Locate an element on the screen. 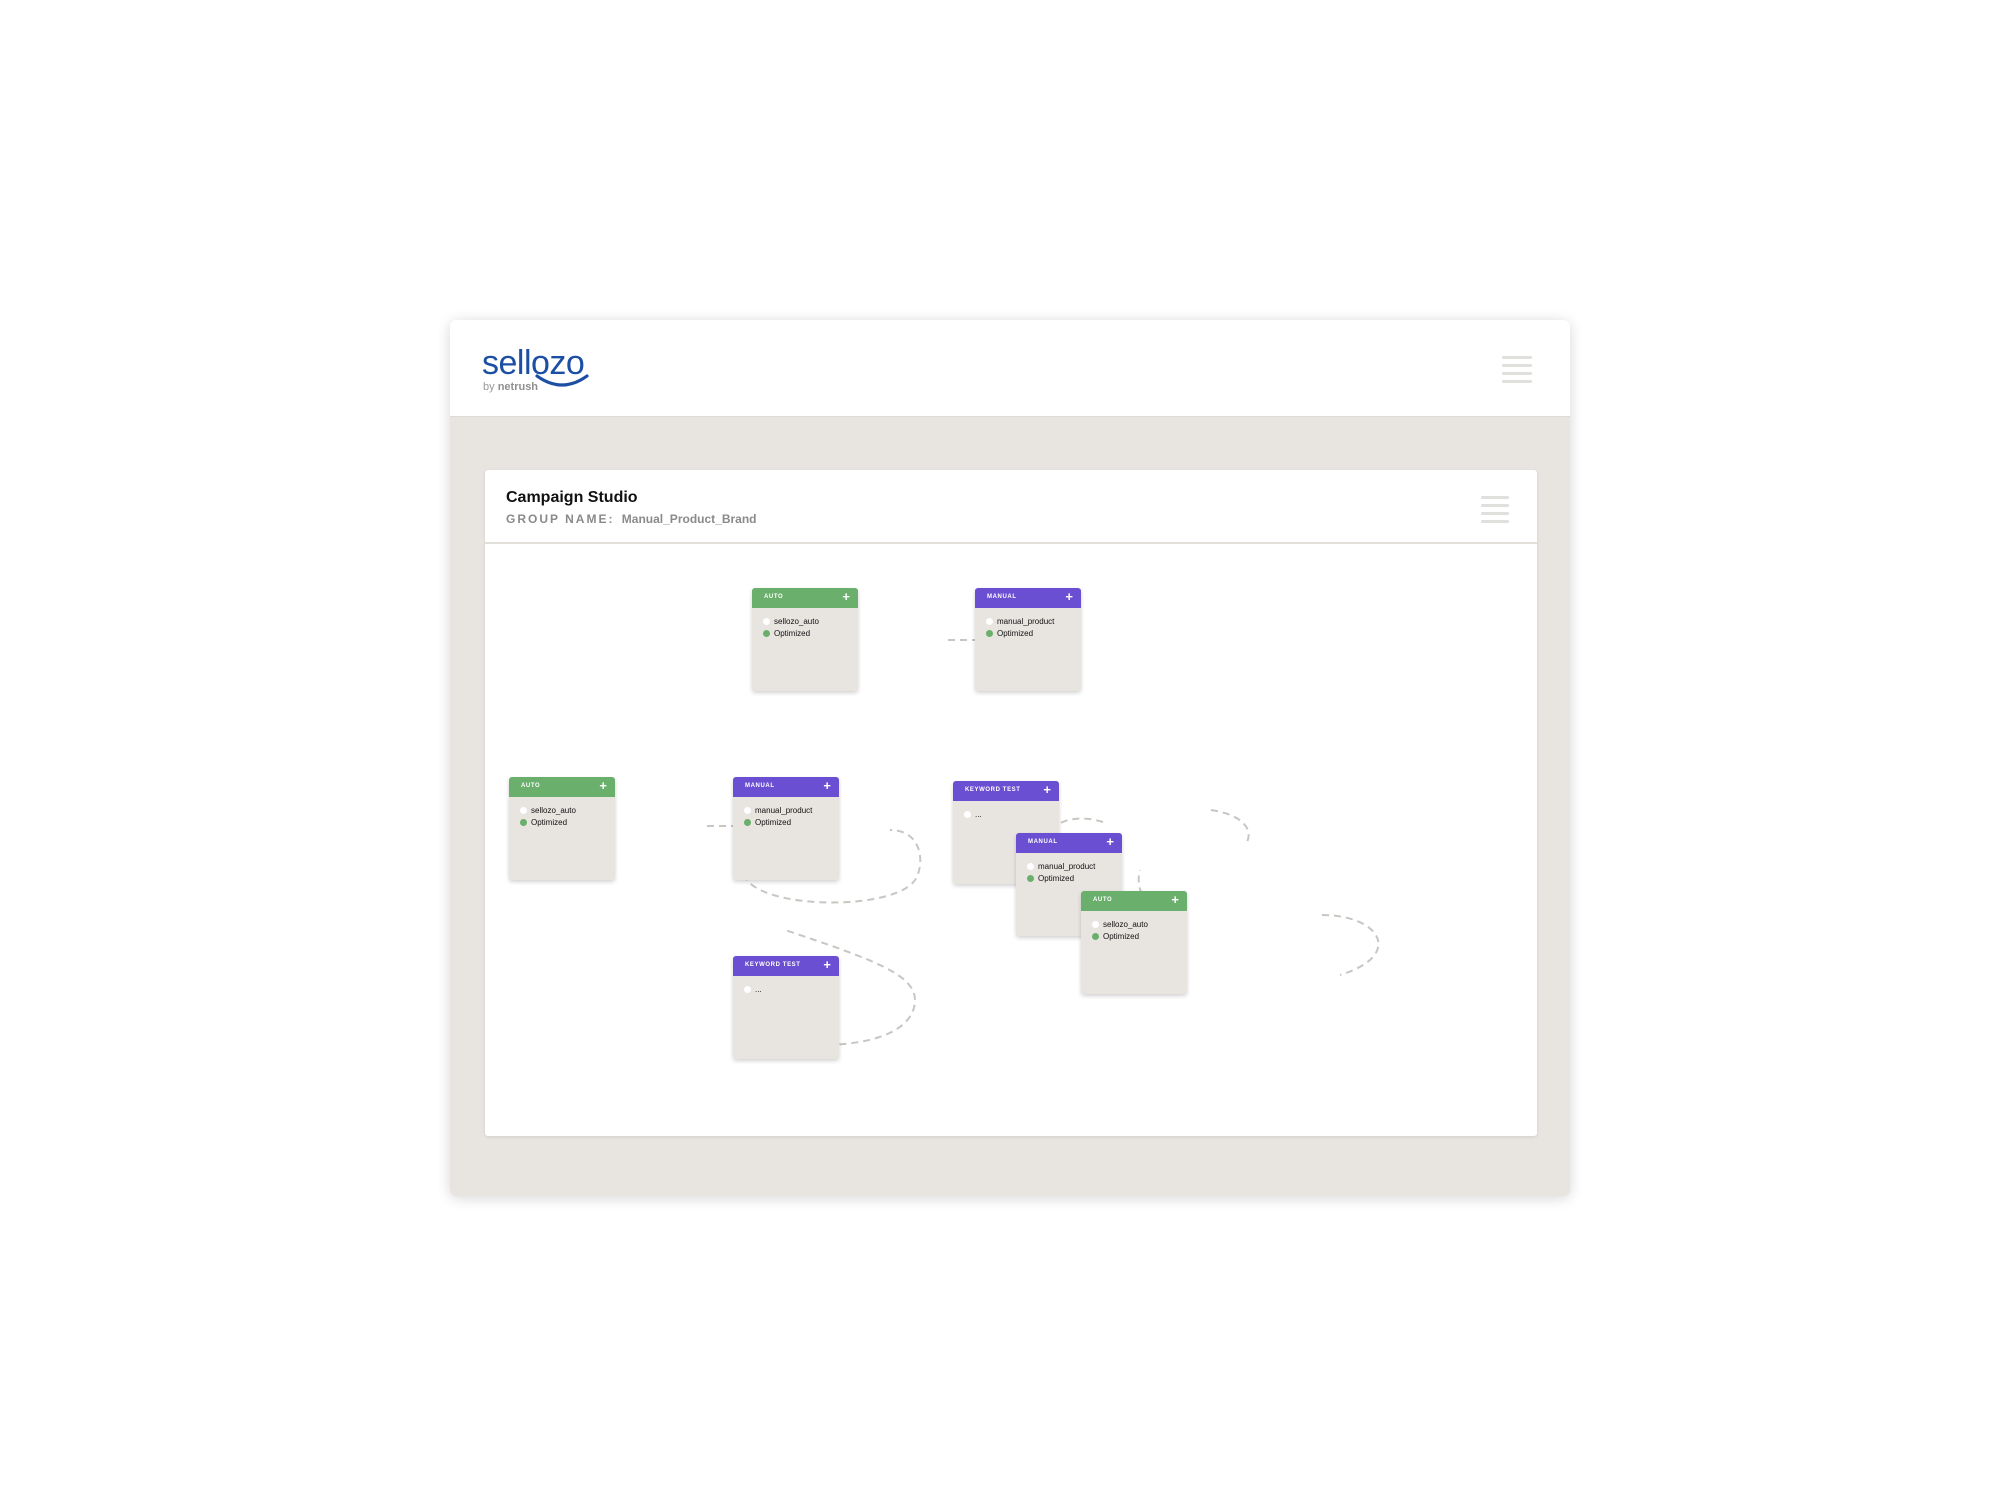  sellozo-logo: sellozo by netrush is located at coordinates (538, 369).